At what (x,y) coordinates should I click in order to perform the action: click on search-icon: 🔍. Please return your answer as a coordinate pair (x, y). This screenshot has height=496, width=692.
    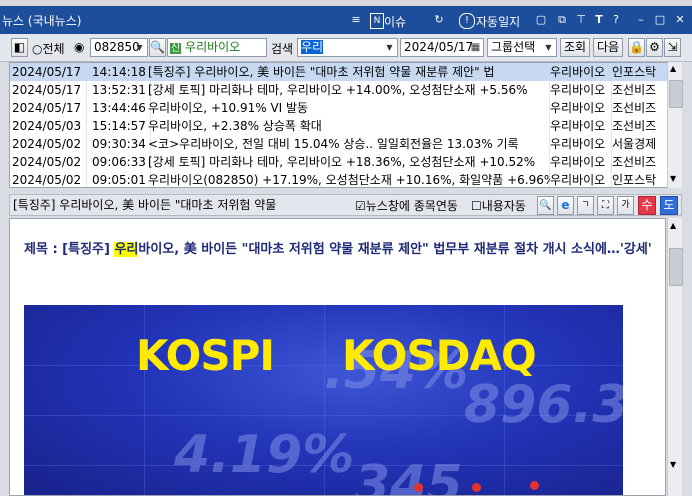
    Looking at the image, I should click on (157, 47).